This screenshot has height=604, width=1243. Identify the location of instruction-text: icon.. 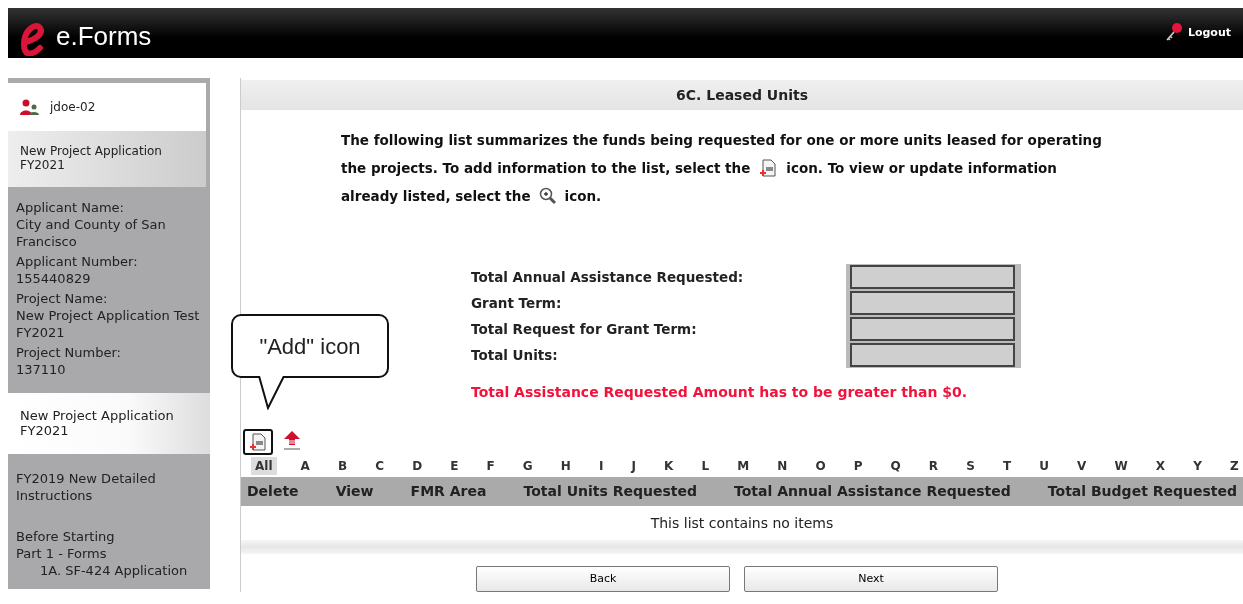
(583, 196).